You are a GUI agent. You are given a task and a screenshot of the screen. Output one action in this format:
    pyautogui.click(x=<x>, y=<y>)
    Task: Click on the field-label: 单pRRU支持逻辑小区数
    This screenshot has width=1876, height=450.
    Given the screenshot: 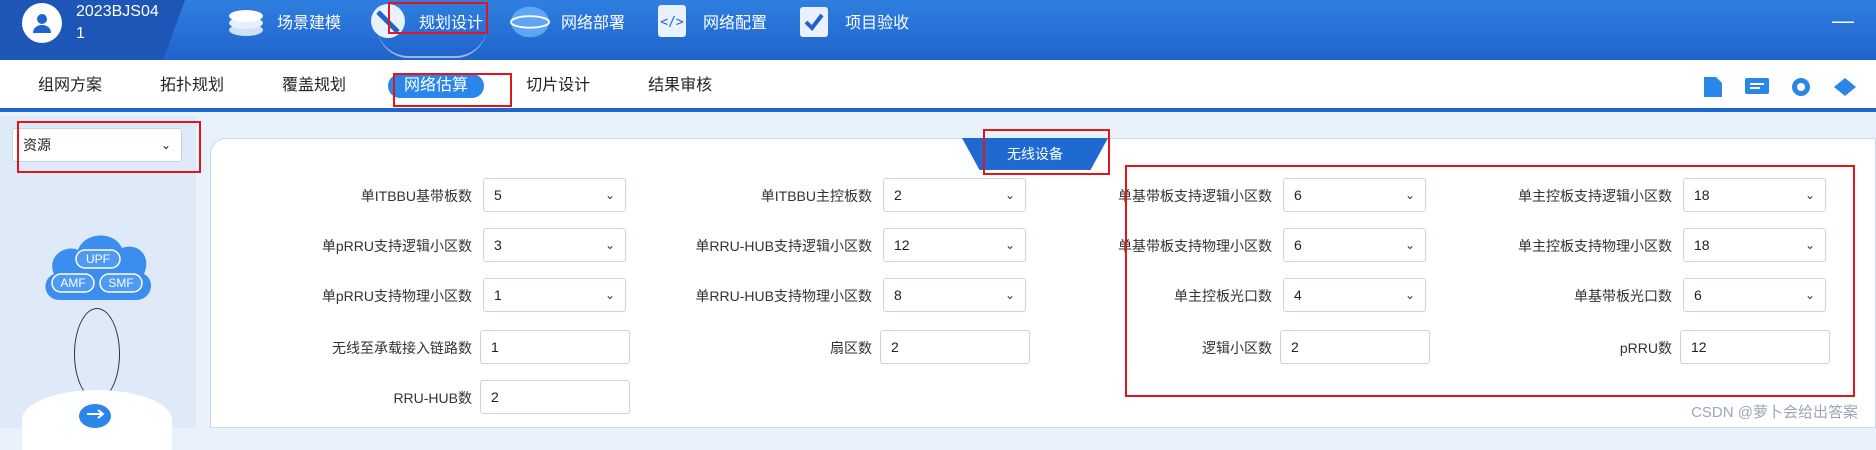 What is the action you would take?
    pyautogui.click(x=397, y=246)
    